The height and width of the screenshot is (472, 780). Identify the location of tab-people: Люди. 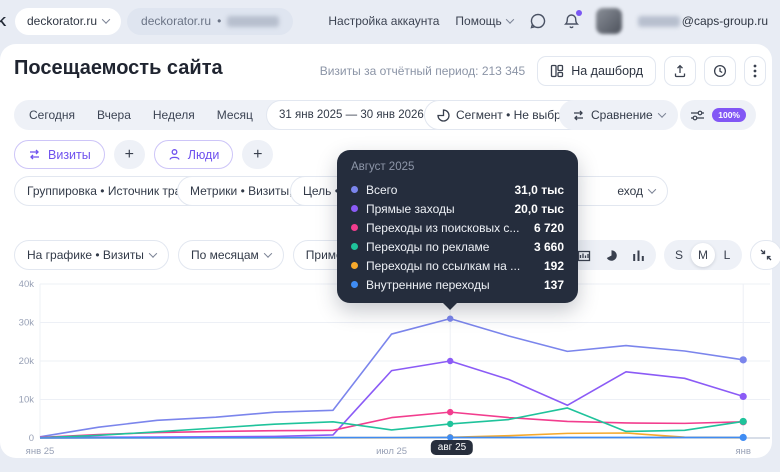
(193, 154).